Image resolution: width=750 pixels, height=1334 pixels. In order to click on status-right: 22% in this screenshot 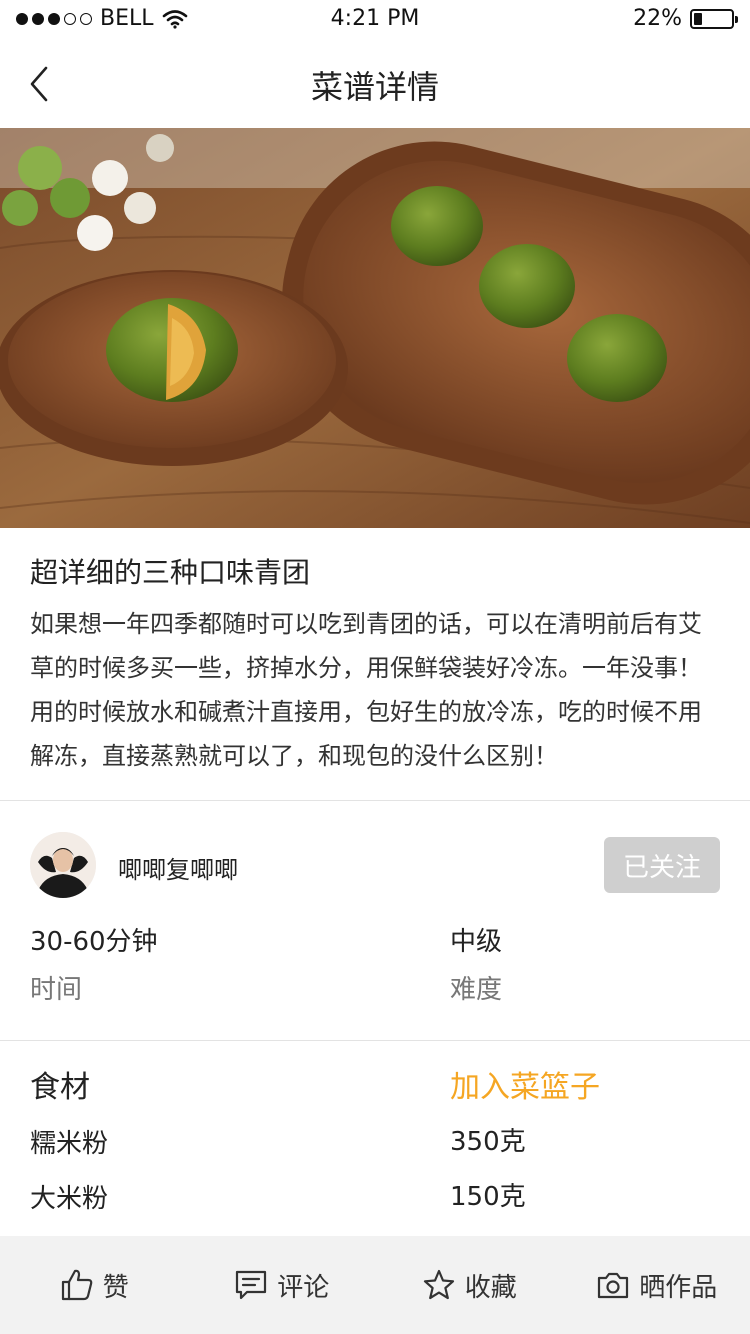, I will do `click(685, 18)`.